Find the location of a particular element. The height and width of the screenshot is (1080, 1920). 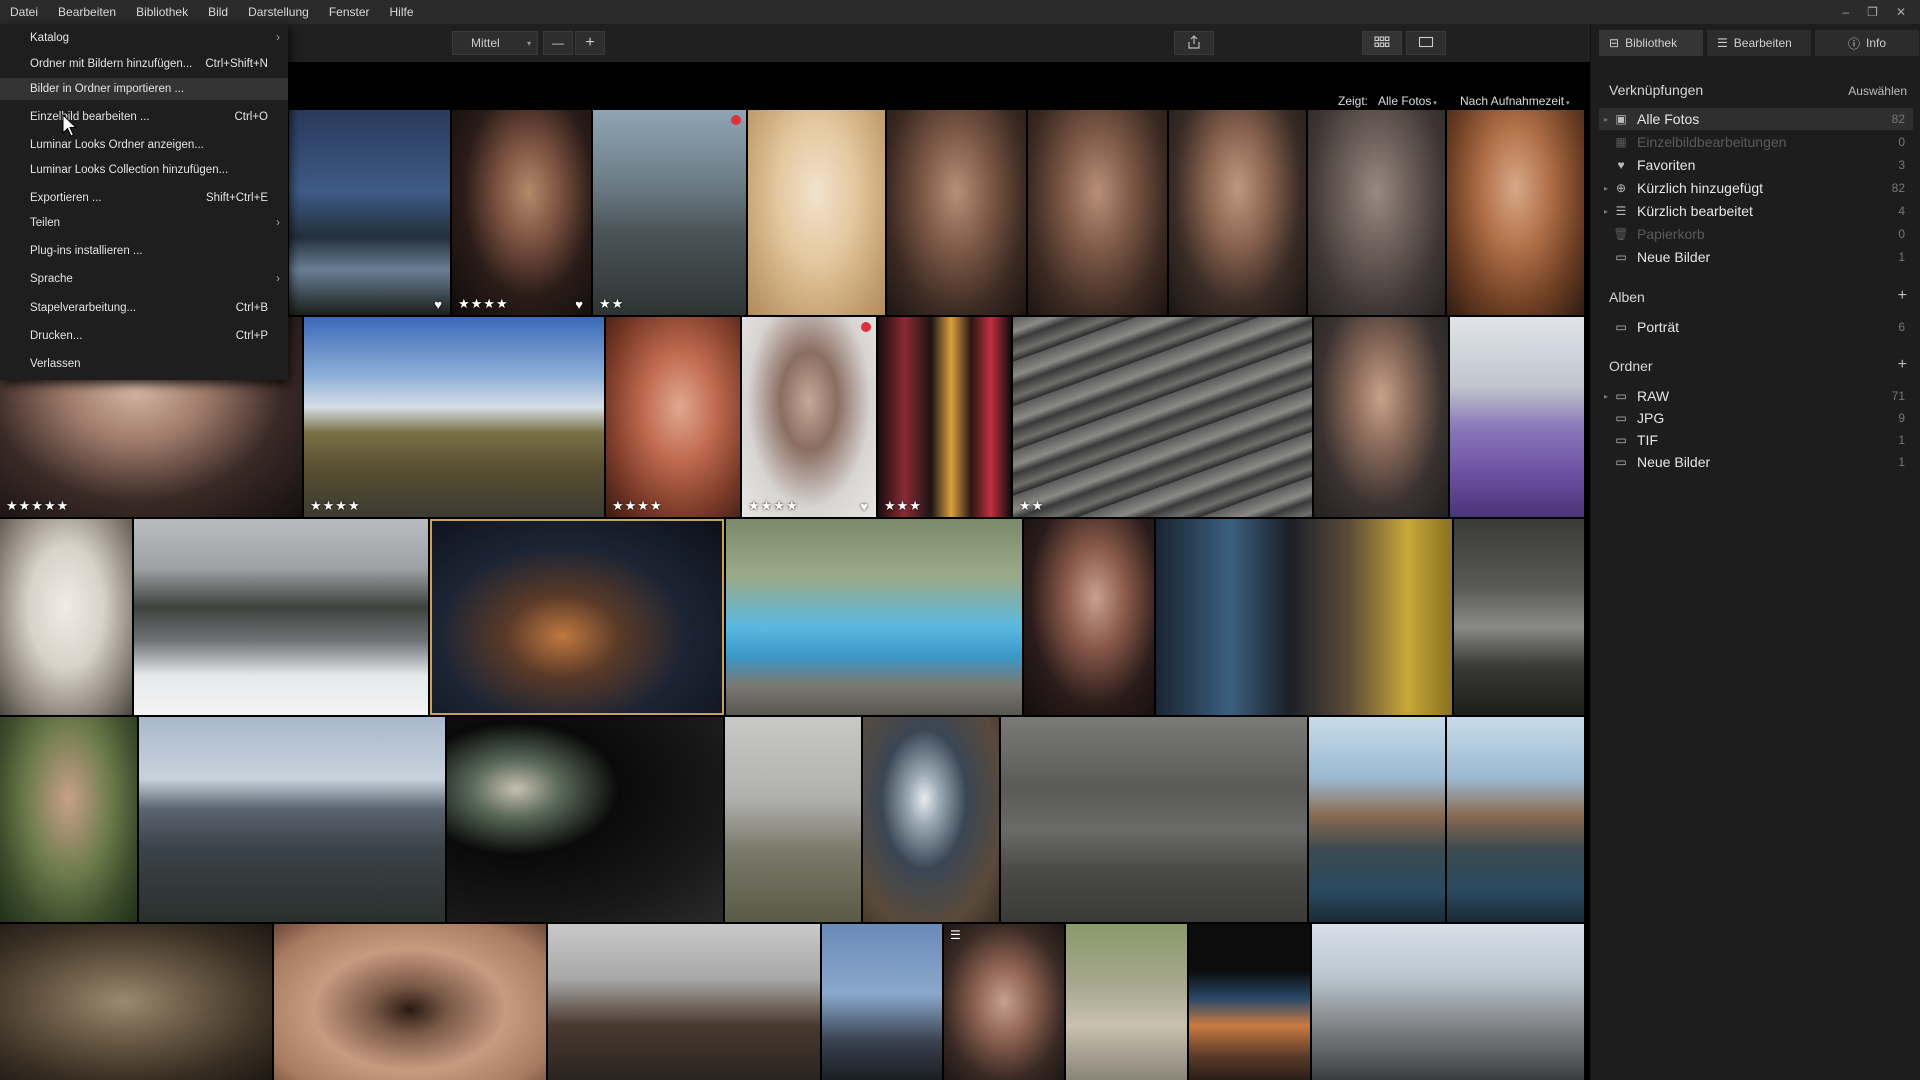

sidebar-item-portraet: ▭ Porträt 6 is located at coordinates (1756, 327).